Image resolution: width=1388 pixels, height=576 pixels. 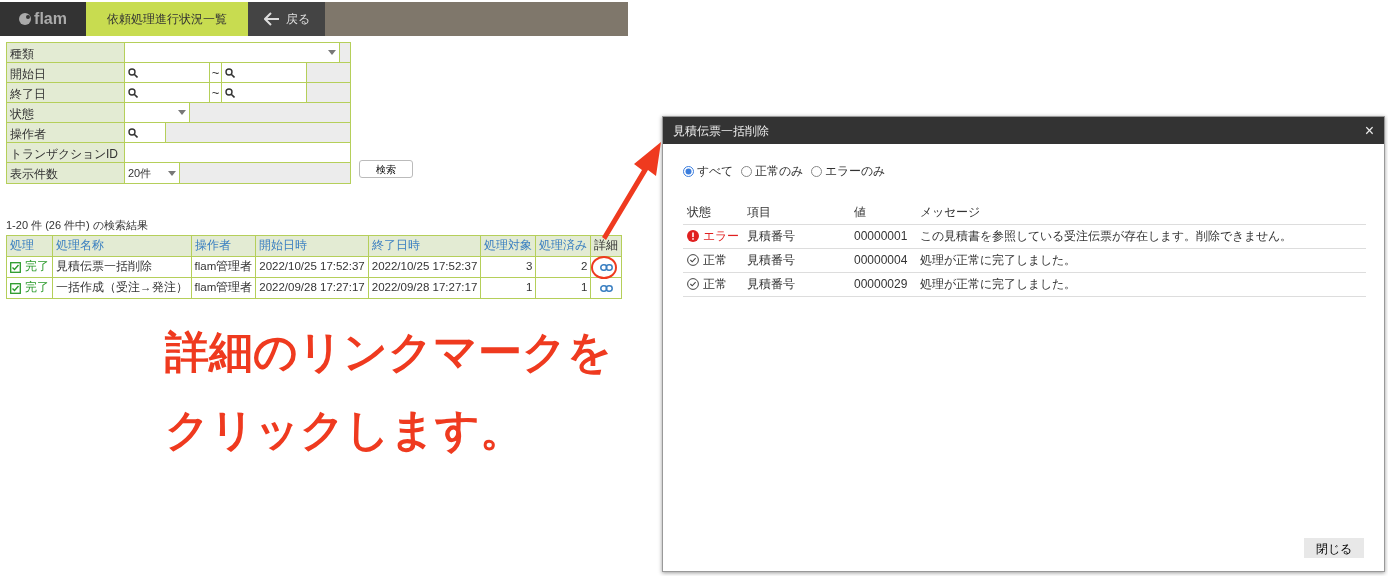 I want to click on close-button: ×, so click(x=1369, y=130).